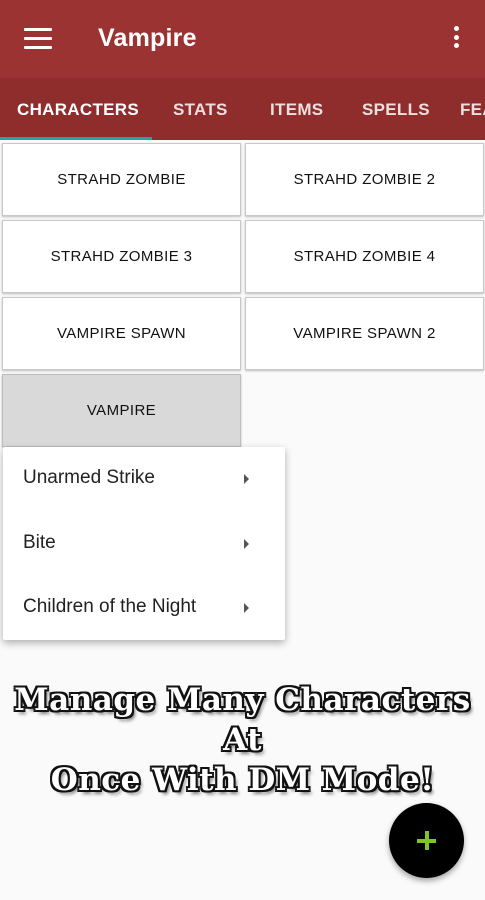  What do you see at coordinates (364, 179) in the screenshot?
I see `character-button: STRAHD ZOMBIE 2` at bounding box center [364, 179].